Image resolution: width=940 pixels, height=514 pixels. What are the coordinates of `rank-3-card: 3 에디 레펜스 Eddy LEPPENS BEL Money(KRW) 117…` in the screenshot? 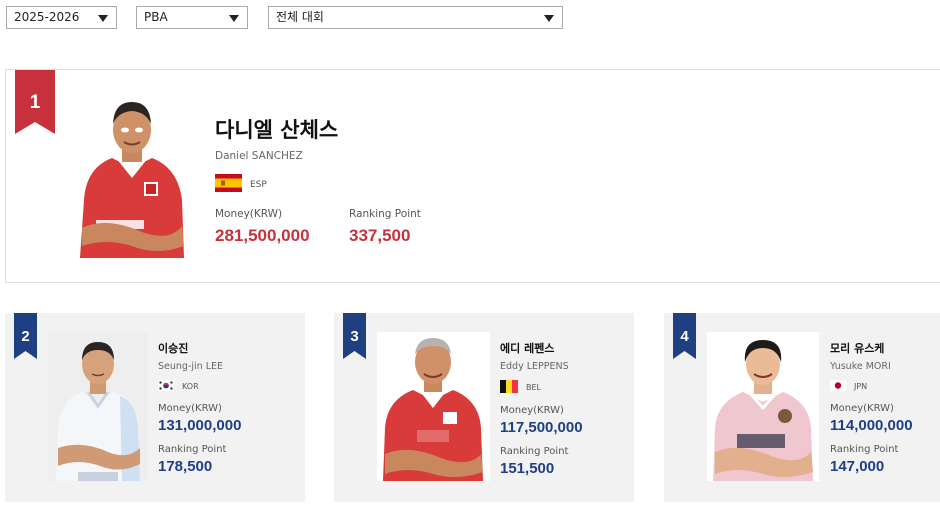 It's located at (484, 407).